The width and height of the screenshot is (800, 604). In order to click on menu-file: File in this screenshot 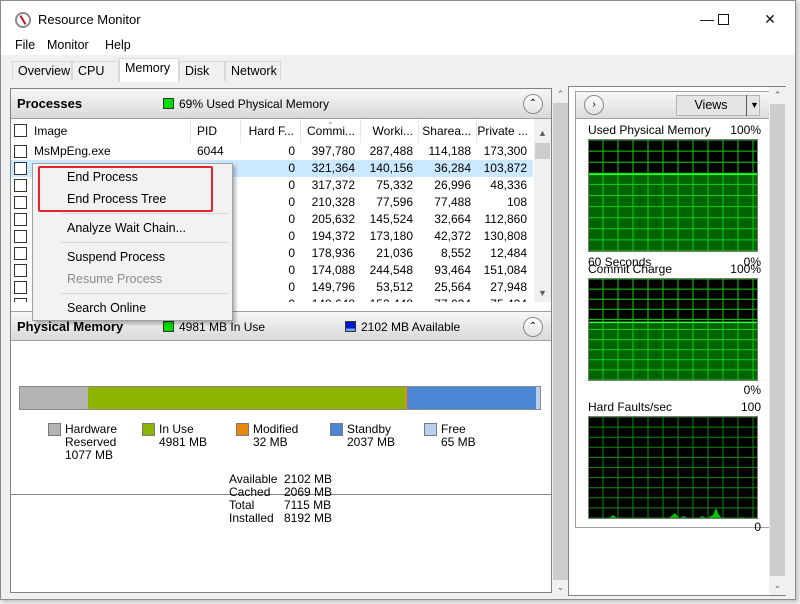, I will do `click(25, 45)`.